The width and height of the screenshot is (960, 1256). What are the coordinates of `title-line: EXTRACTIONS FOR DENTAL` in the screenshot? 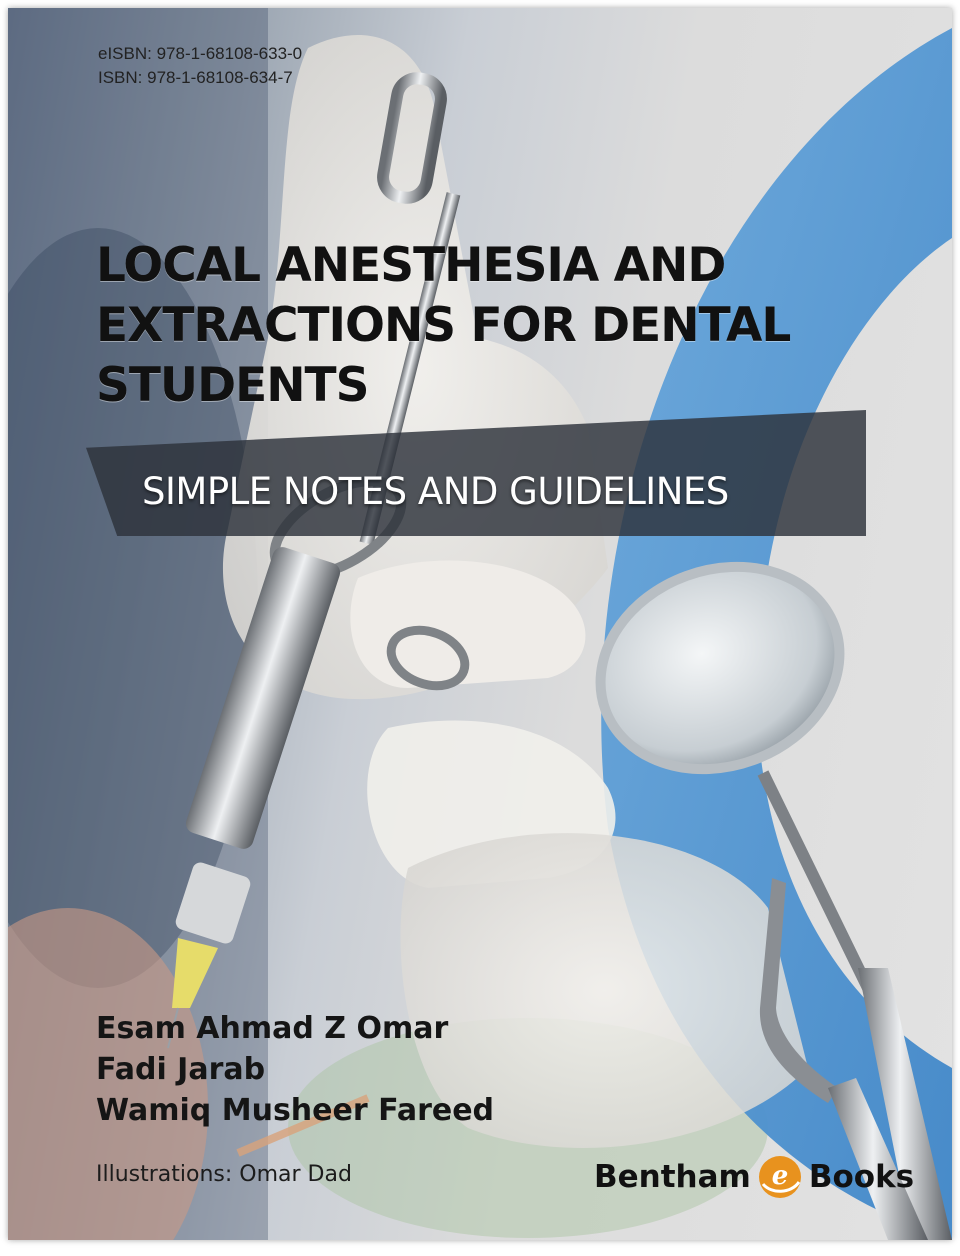 It's located at (443, 325).